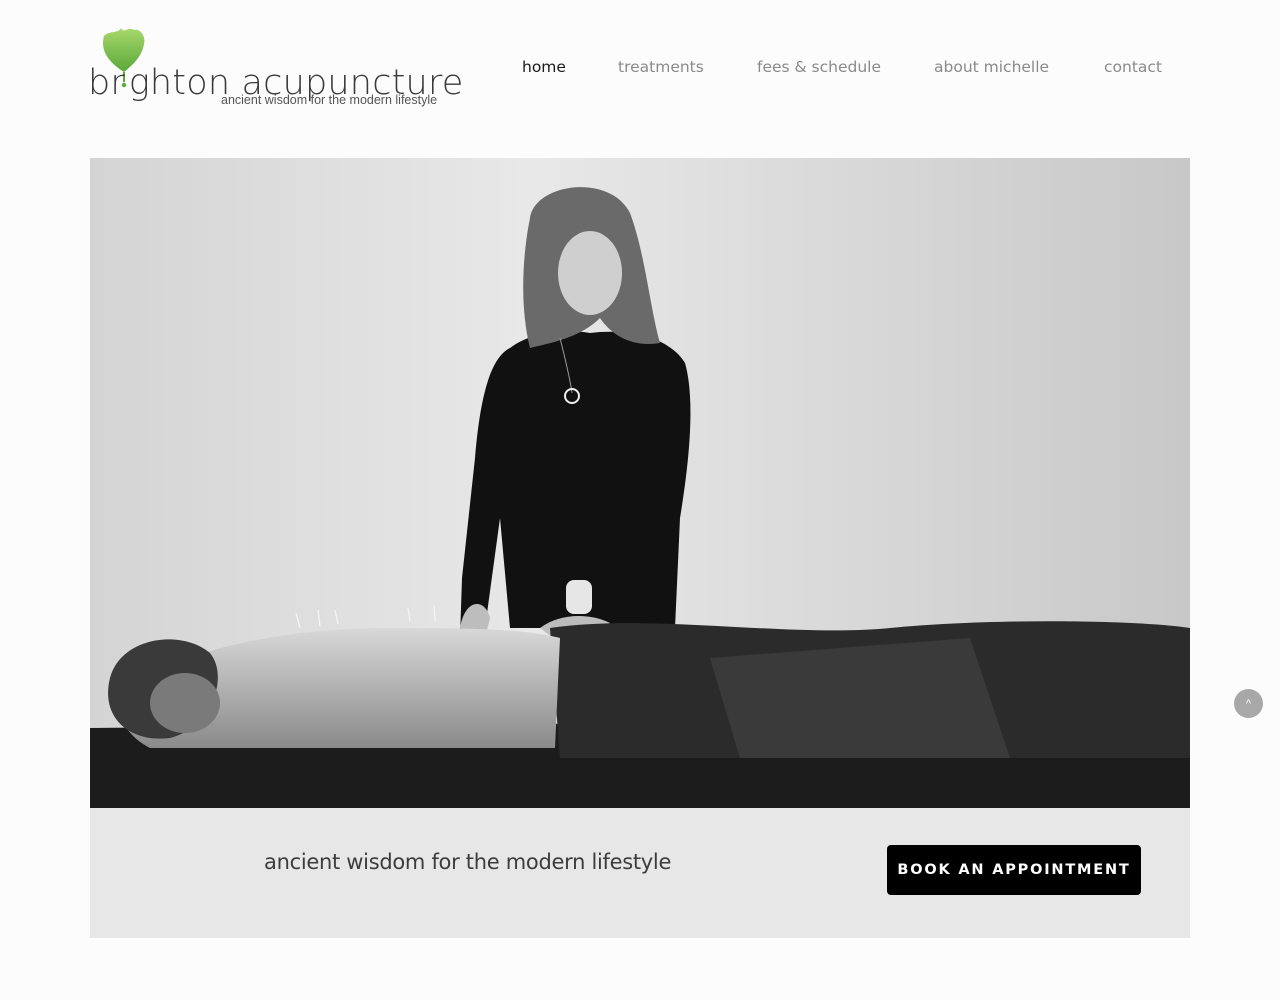 The height and width of the screenshot is (1000, 1280). What do you see at coordinates (819, 67) in the screenshot?
I see `nav-item-fees-schedule: fees & schedule` at bounding box center [819, 67].